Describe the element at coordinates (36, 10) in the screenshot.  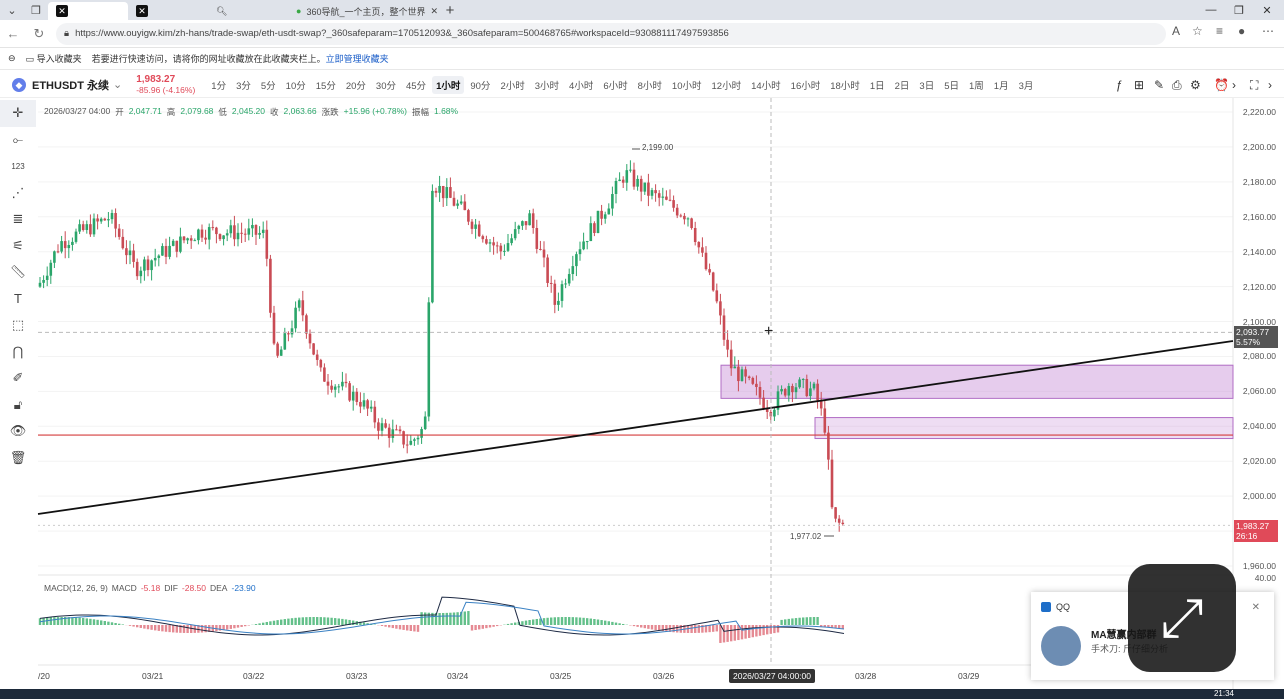
I see `tab-actions-icon: ❐` at that location.